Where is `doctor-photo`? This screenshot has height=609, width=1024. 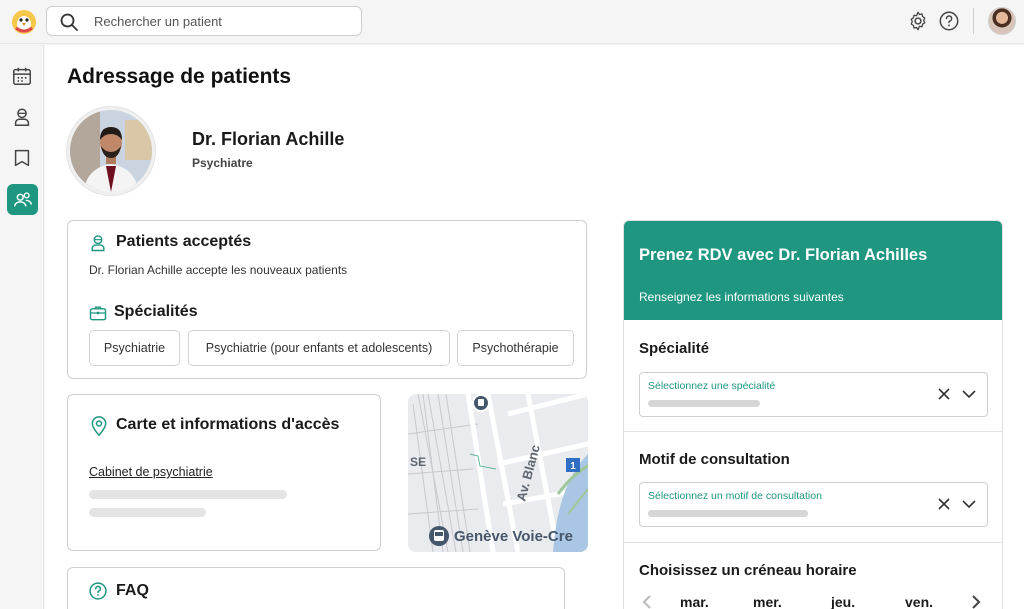
doctor-photo is located at coordinates (111, 151).